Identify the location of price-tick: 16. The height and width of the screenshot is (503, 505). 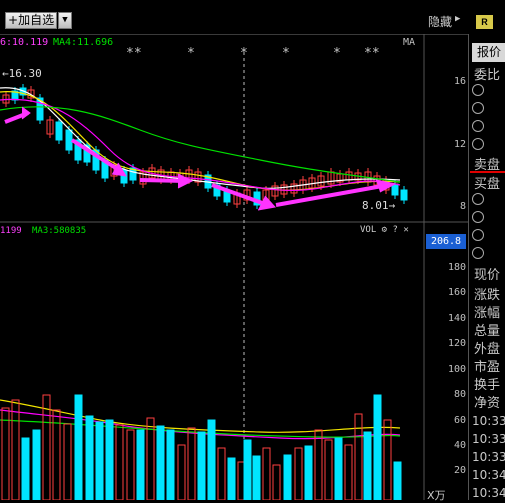
(459, 81).